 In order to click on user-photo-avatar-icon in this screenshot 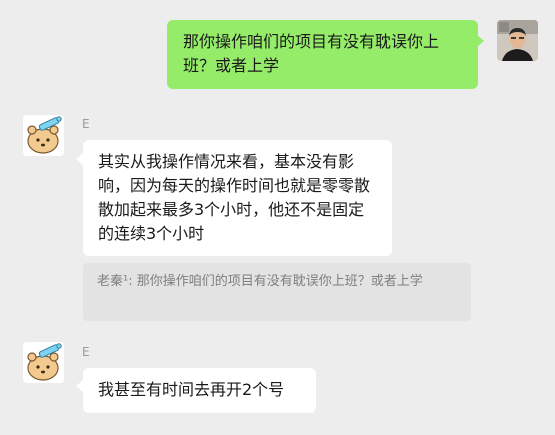, I will do `click(517, 40)`.